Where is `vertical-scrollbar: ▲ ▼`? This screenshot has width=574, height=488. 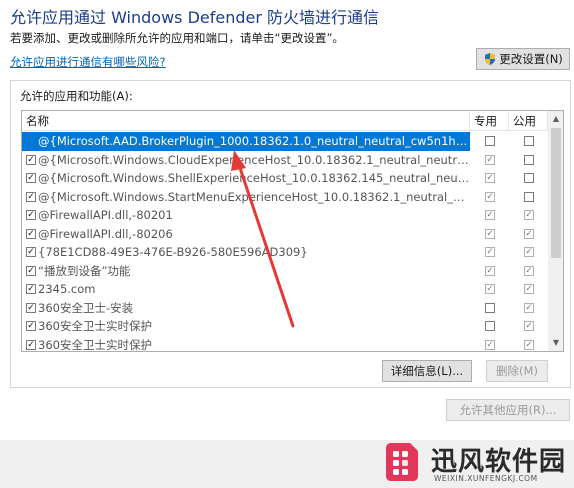 vertical-scrollbar: ▲ ▼ is located at coordinates (555, 231).